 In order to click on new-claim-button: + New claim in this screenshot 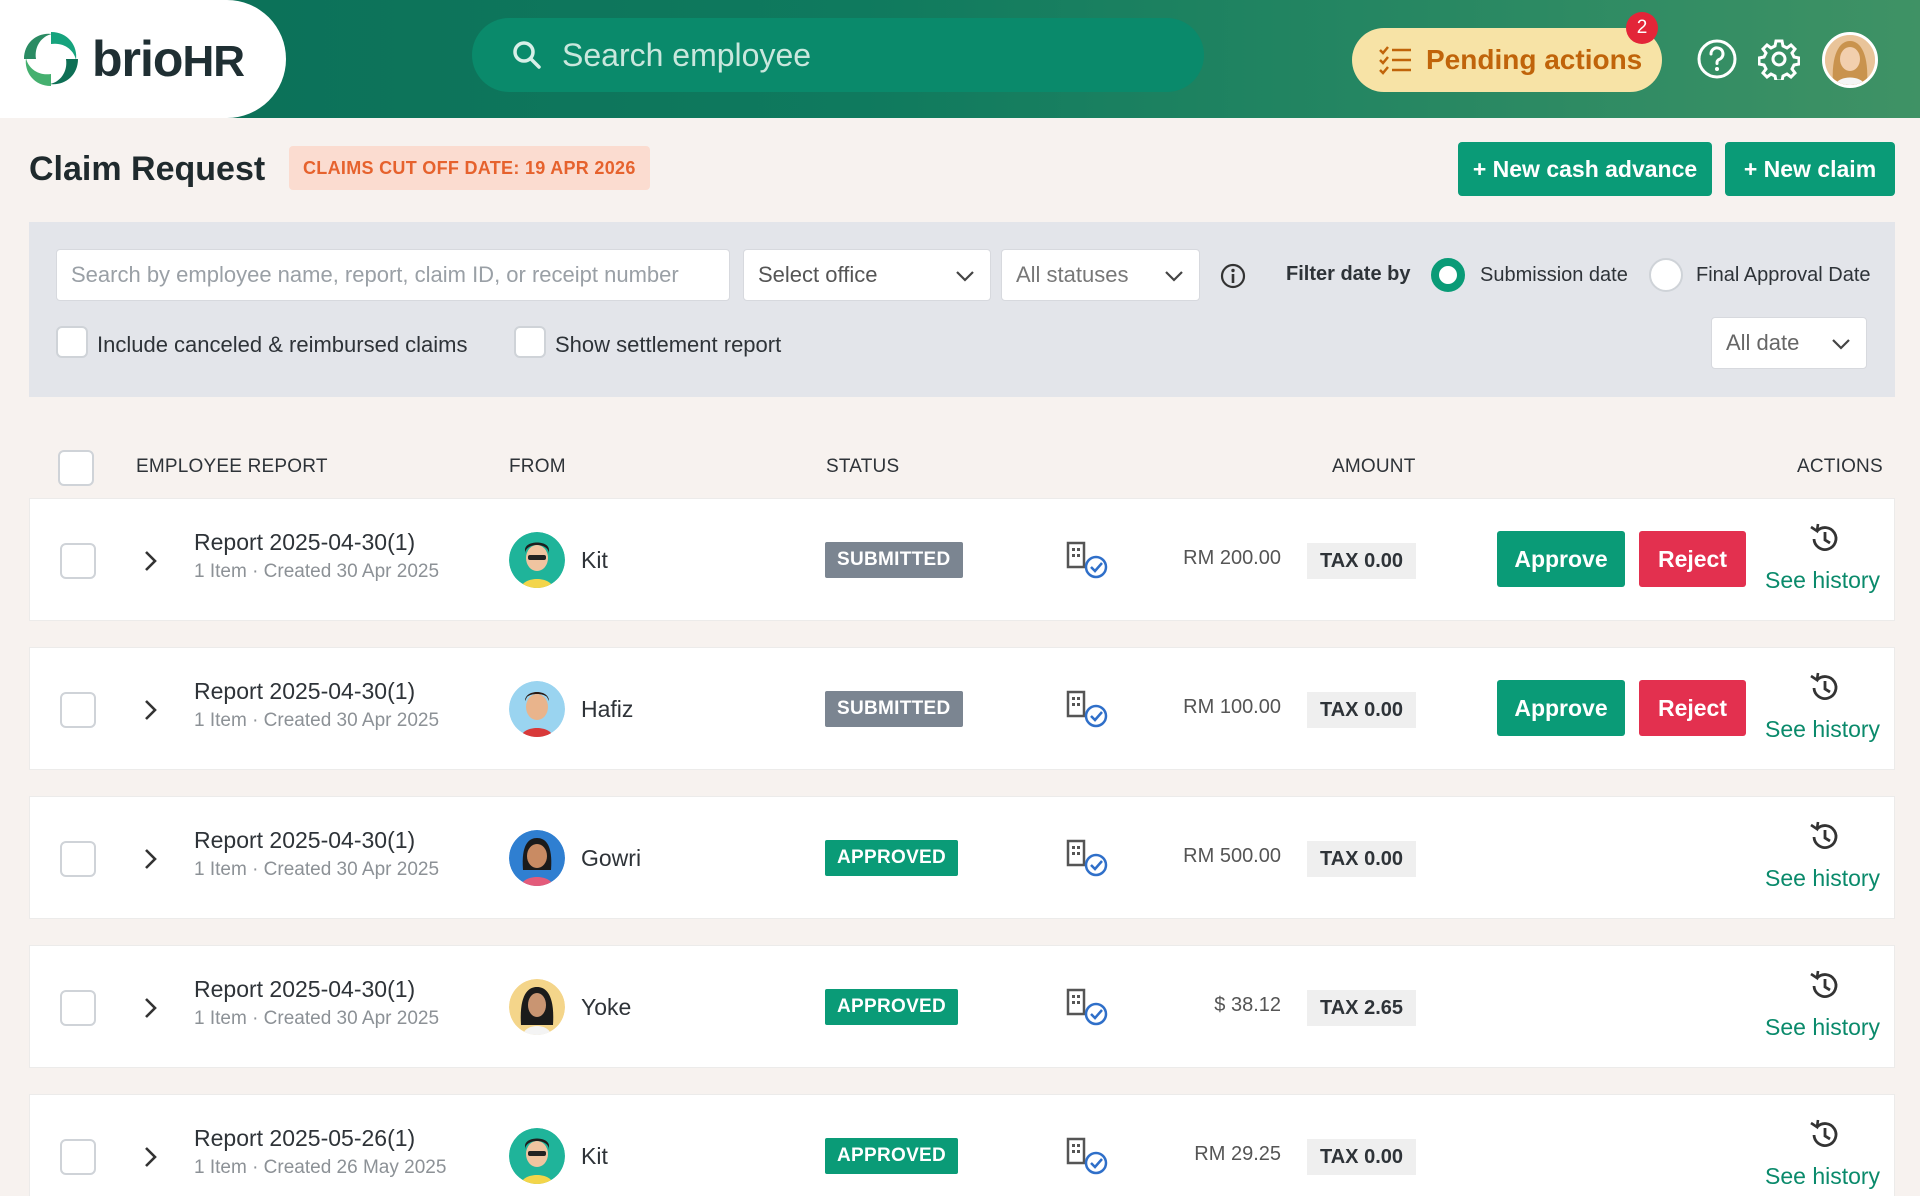, I will do `click(1810, 169)`.